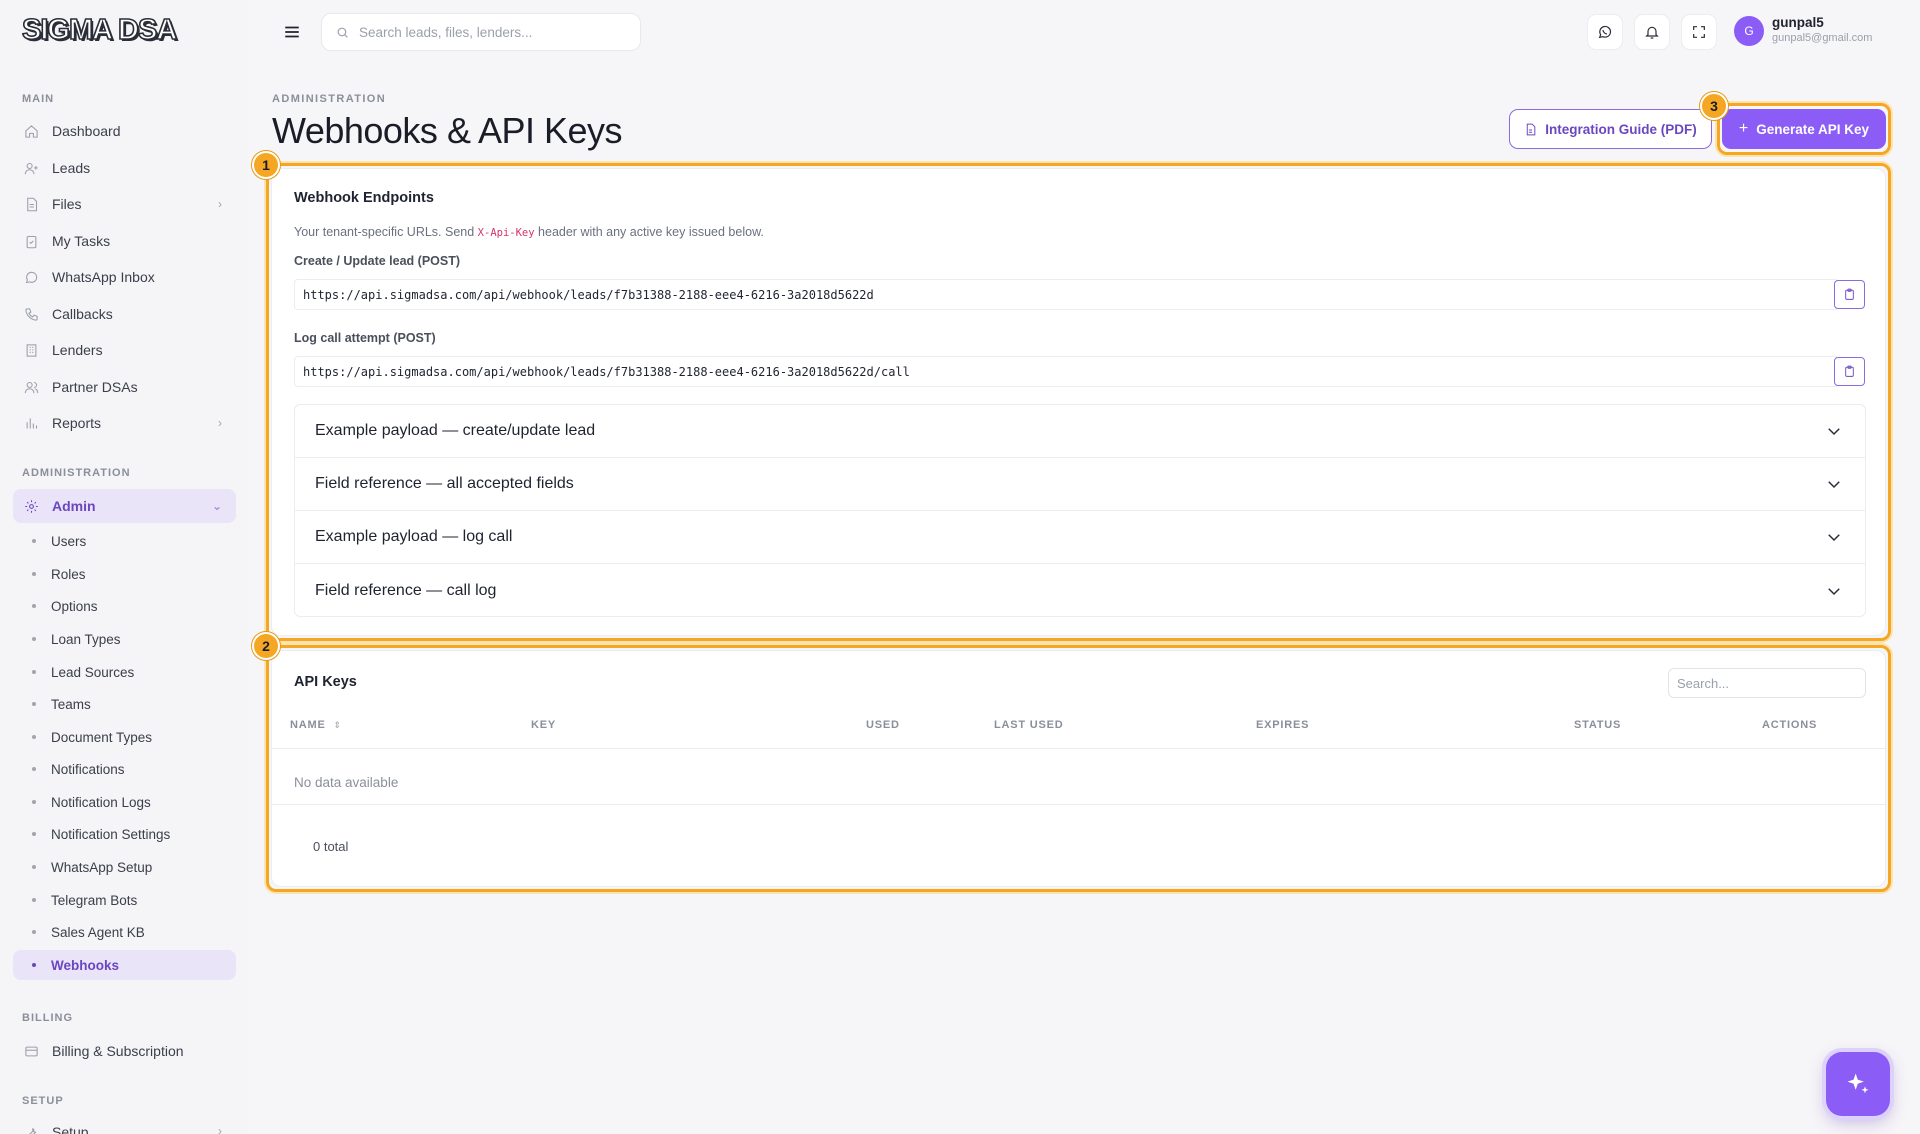  I want to click on global-search, so click(481, 32).